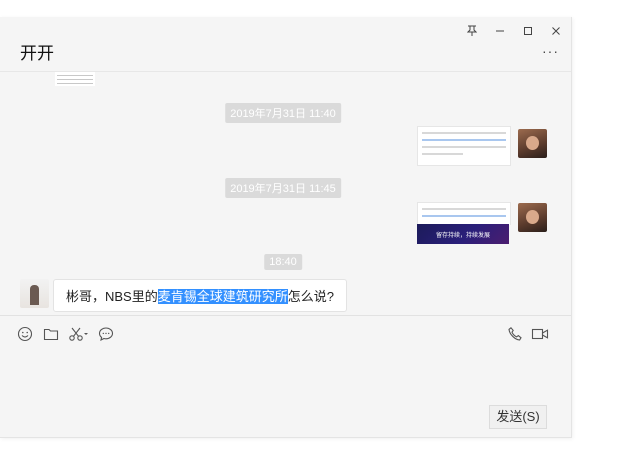  I want to click on image-card: 留存持续，持续发展, so click(463, 234).